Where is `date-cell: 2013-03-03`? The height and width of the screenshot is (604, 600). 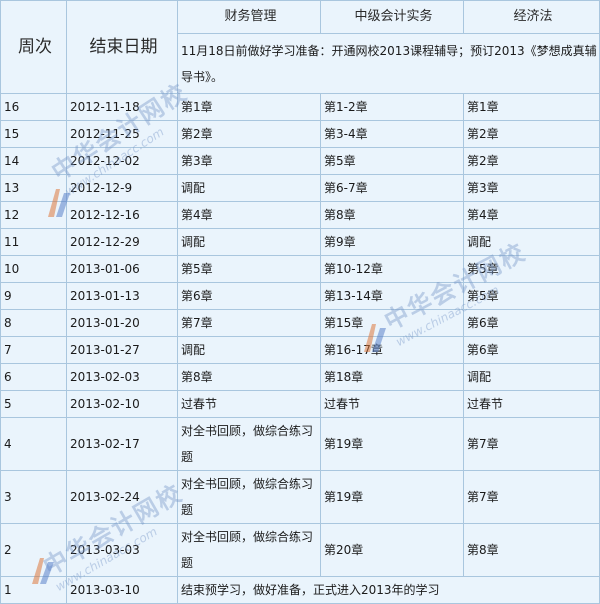
date-cell: 2013-03-03 is located at coordinates (122, 550).